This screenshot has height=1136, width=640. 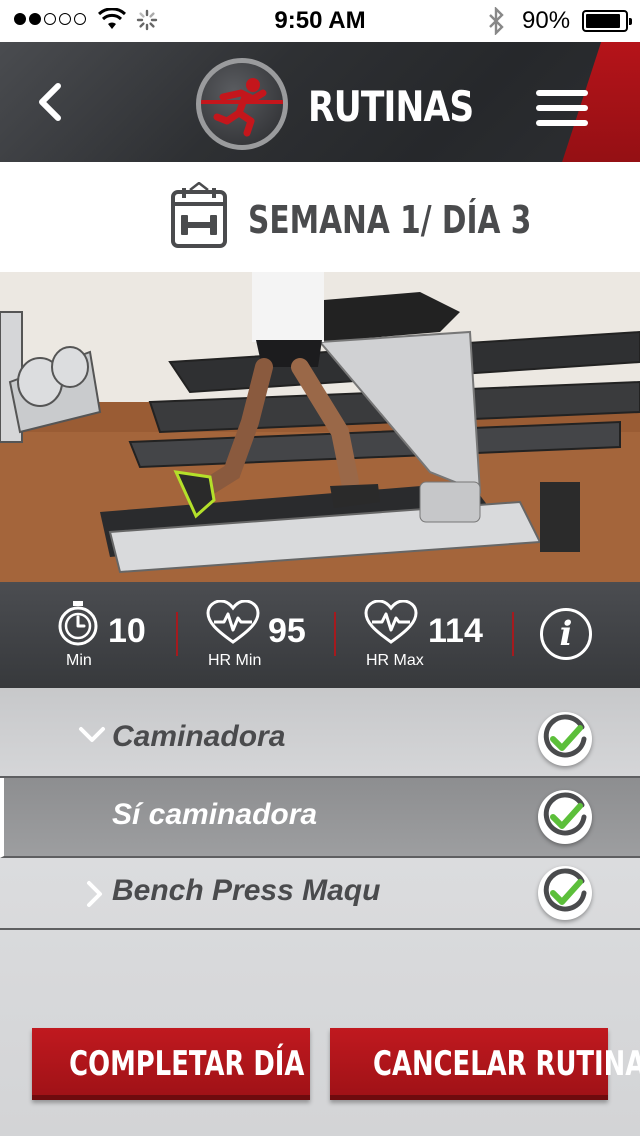 What do you see at coordinates (546, 20) in the screenshot?
I see `battery-percent: 90%` at bounding box center [546, 20].